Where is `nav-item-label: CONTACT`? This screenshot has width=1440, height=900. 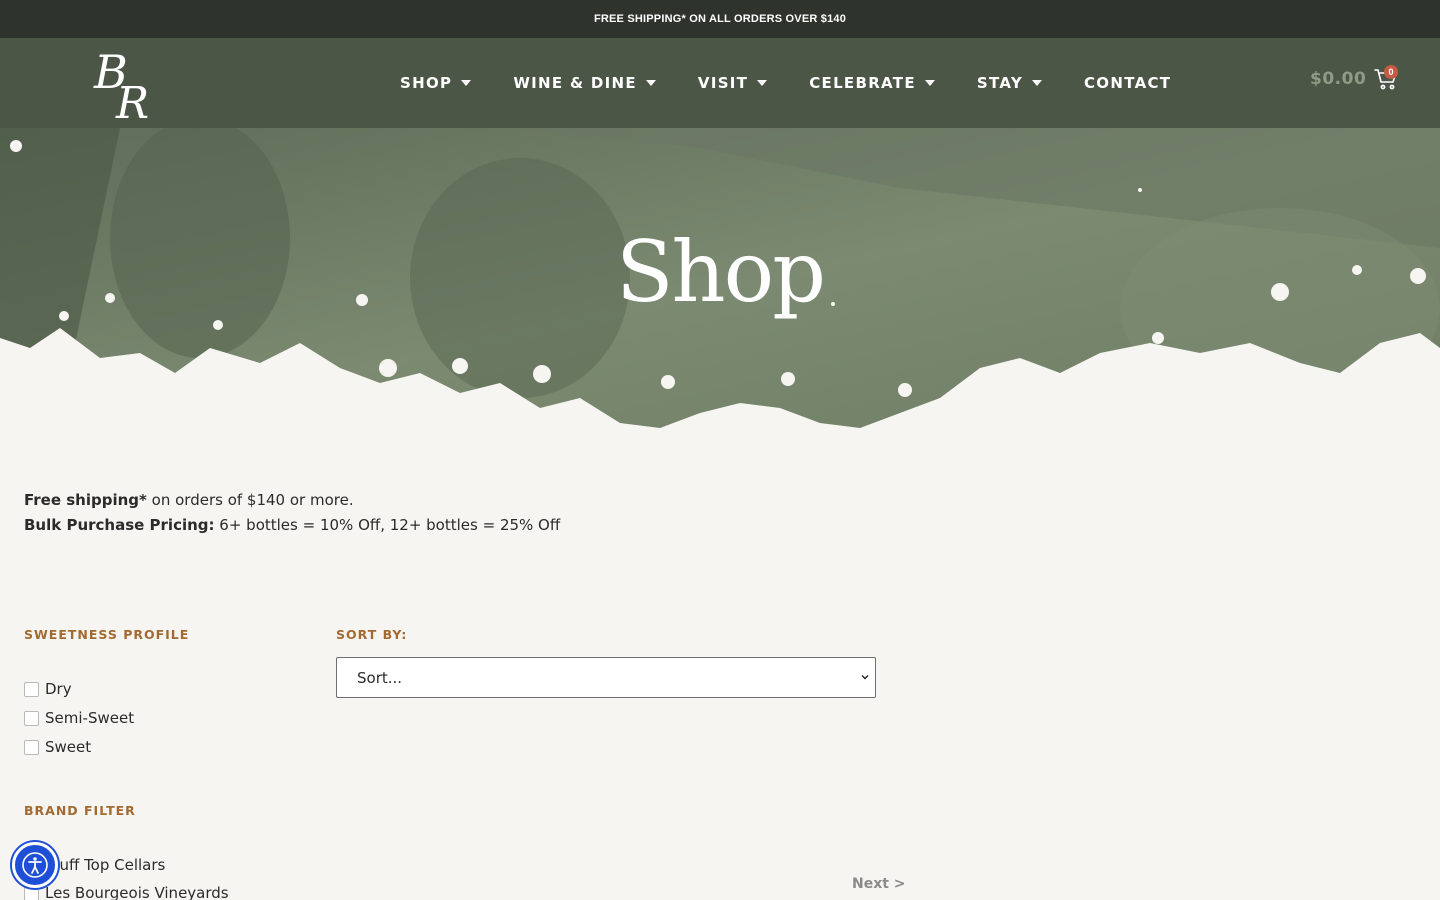 nav-item-label: CONTACT is located at coordinates (1128, 83).